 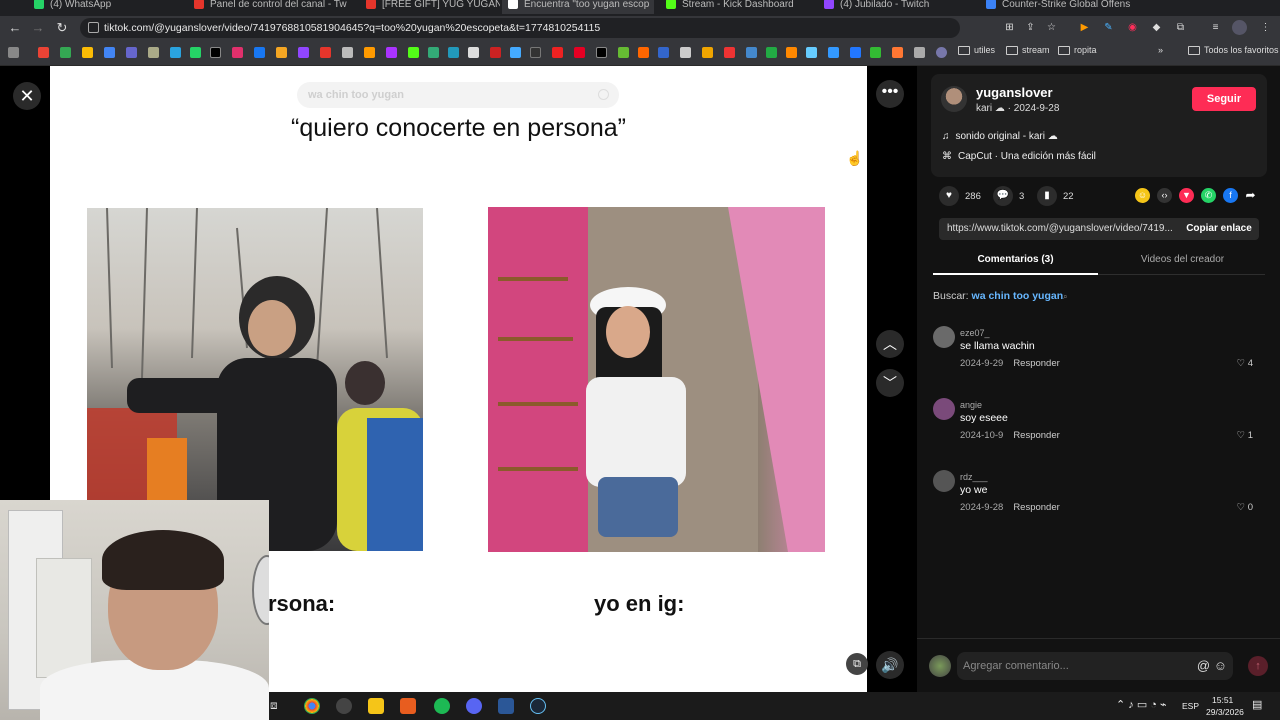 What do you see at coordinates (38, 28) in the screenshot?
I see `forward-icon: →` at bounding box center [38, 28].